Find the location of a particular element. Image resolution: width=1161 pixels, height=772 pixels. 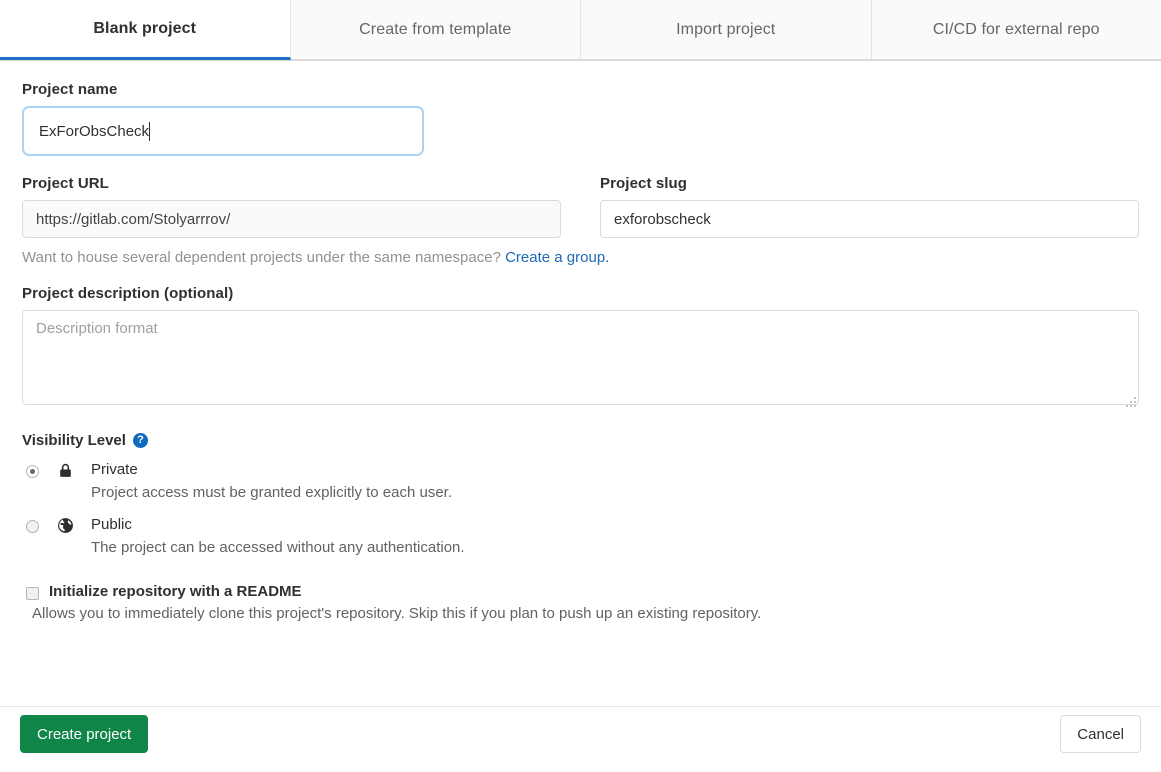

radio-public is located at coordinates (32, 526).